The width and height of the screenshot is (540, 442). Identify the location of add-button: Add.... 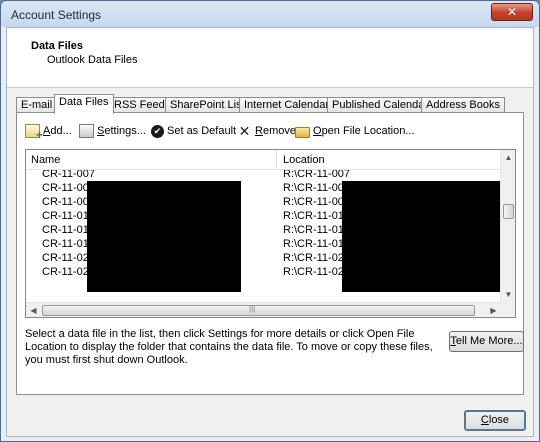
(48, 132).